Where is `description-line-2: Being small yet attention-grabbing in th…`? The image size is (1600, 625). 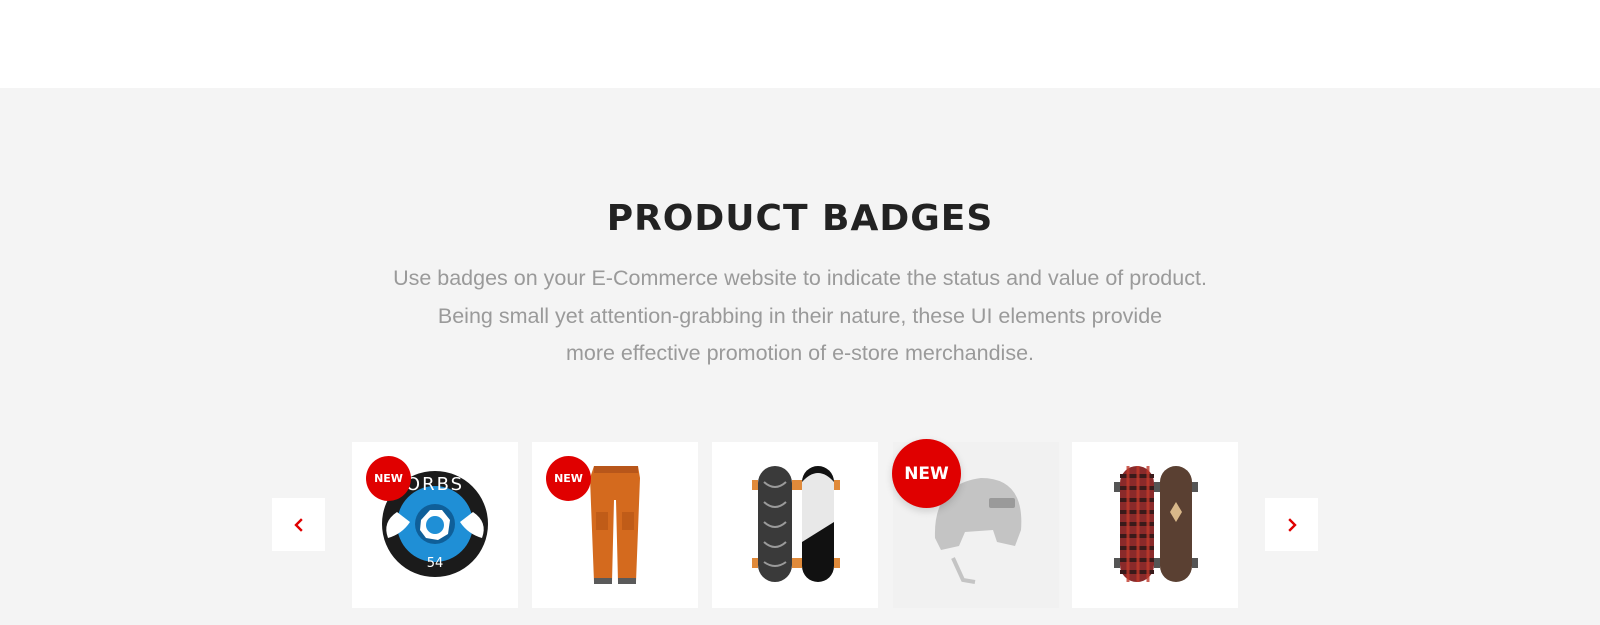
description-line-2: Being small yet attention-grabbing in th… is located at coordinates (800, 315).